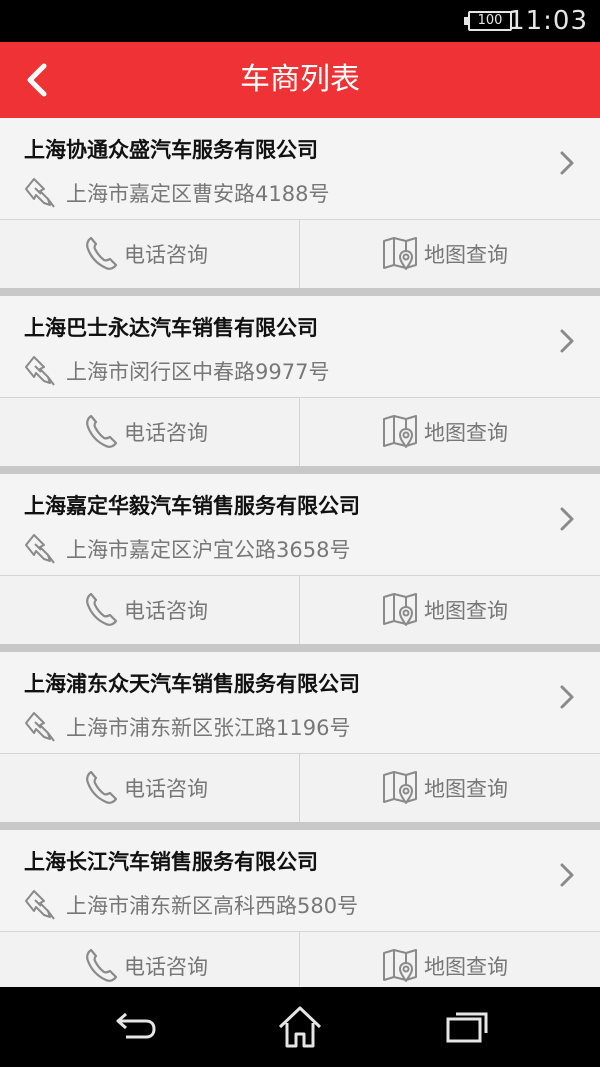 The height and width of the screenshot is (1067, 600). I want to click on title-bar: 车商列表, so click(300, 80).